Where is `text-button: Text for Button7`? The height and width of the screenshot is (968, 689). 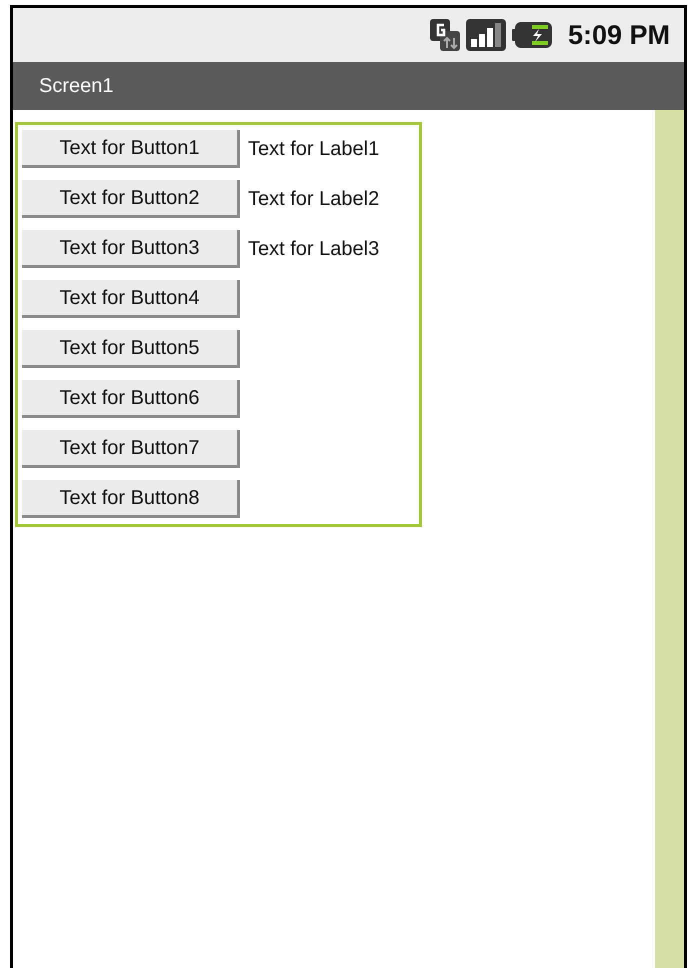 text-button: Text for Button7 is located at coordinates (131, 449).